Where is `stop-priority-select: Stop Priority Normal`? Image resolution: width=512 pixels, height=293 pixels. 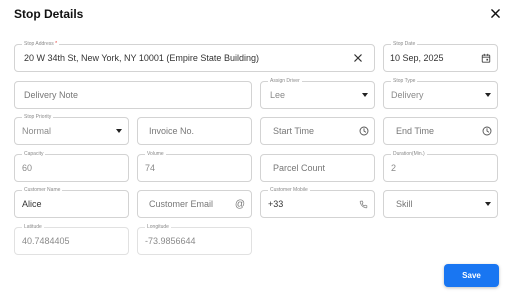
stop-priority-select: Stop Priority Normal is located at coordinates (71, 129).